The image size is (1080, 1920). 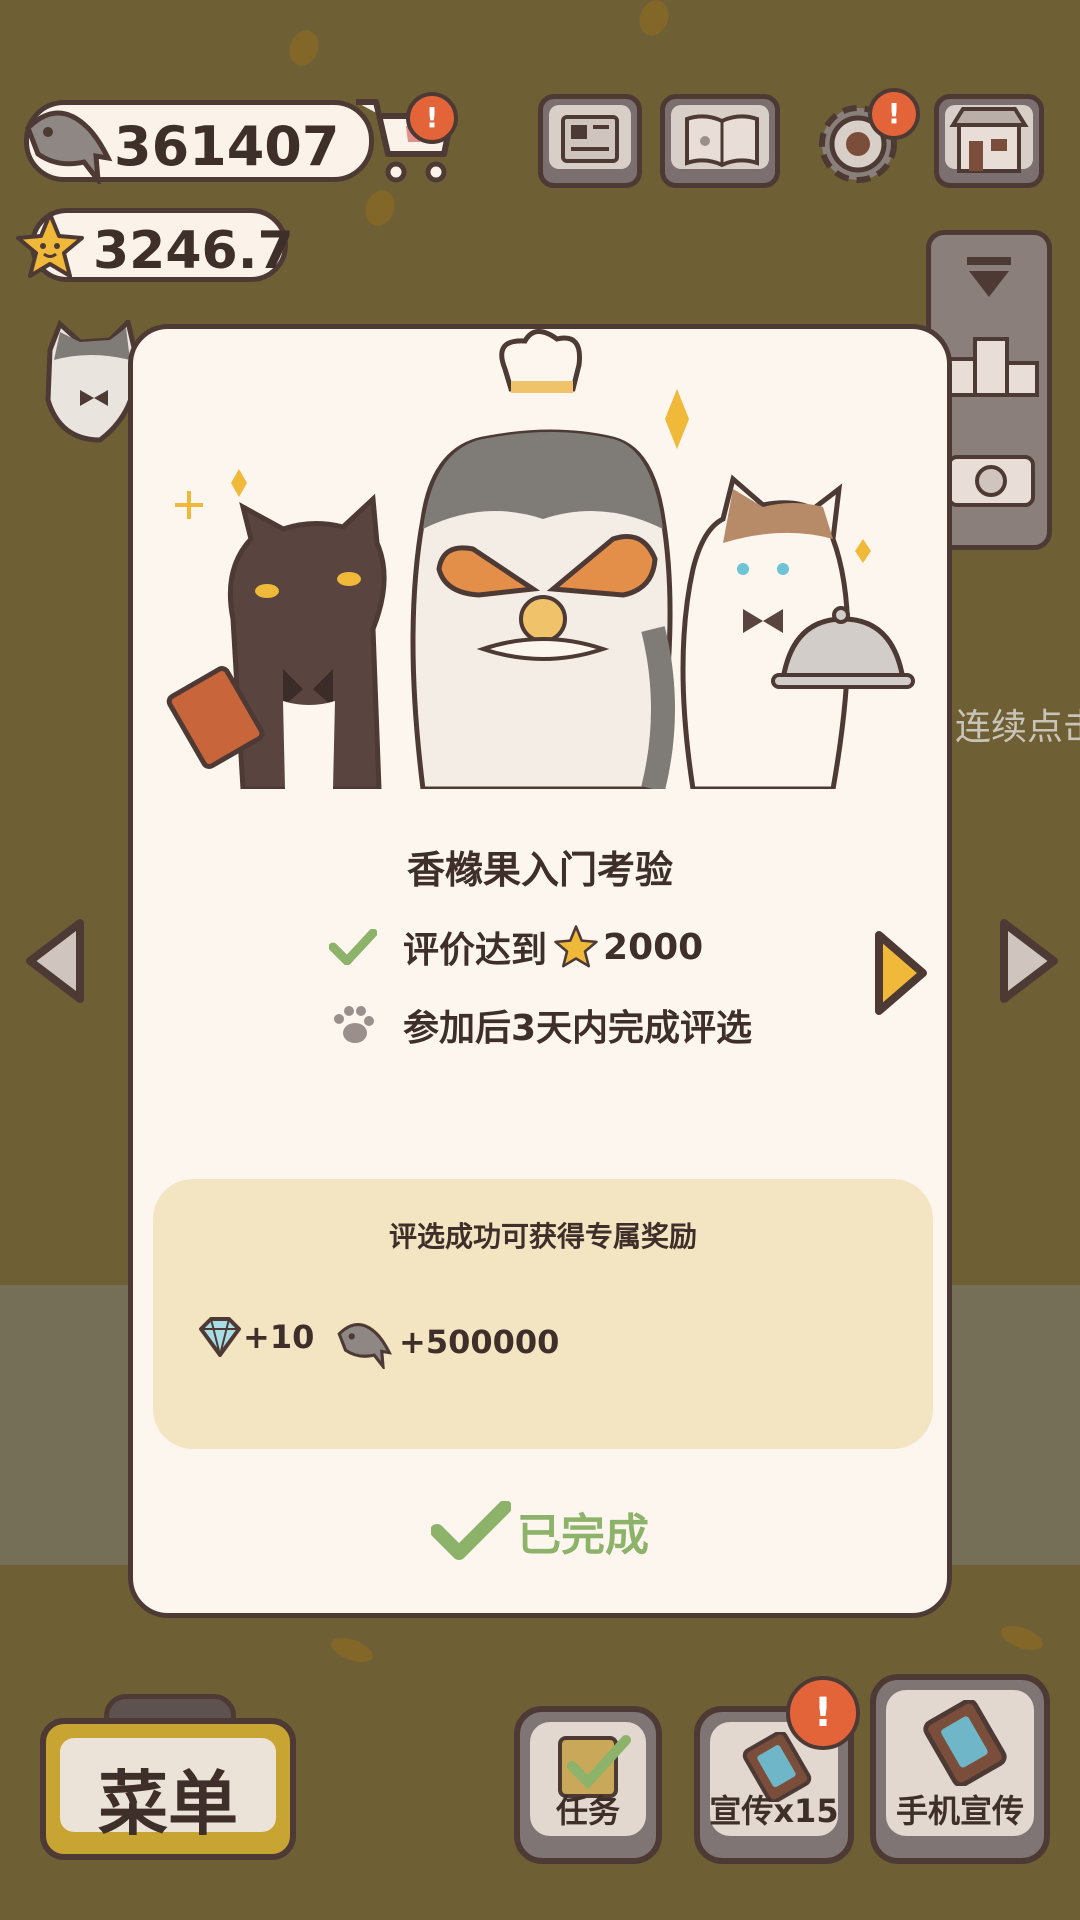 I want to click on phone-icon, so click(x=965, y=1743).